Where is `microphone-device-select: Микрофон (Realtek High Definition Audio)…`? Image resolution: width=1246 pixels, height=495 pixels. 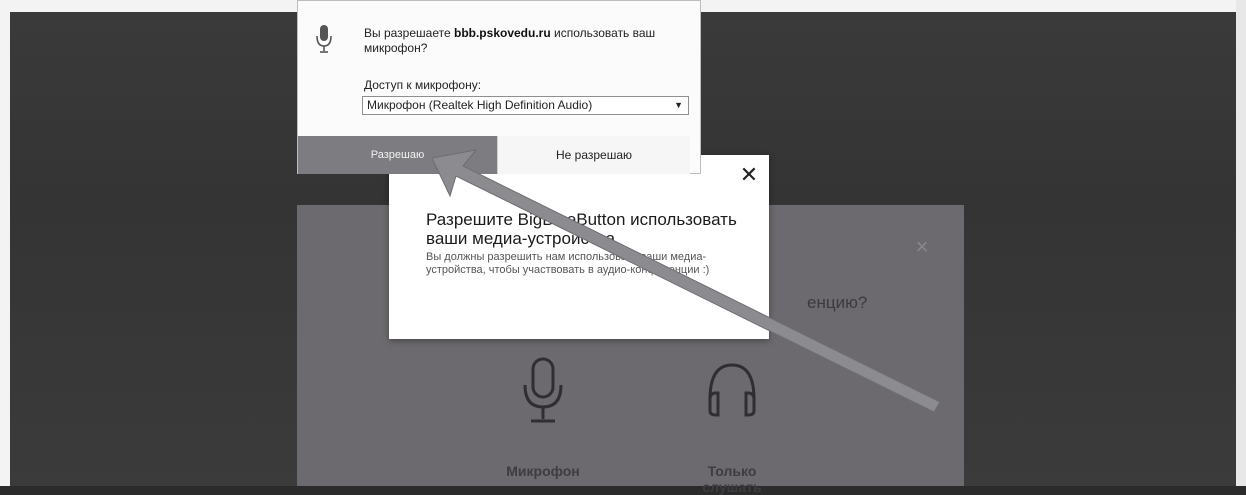 microphone-device-select: Микрофон (Realtek High Definition Audio)… is located at coordinates (525, 105).